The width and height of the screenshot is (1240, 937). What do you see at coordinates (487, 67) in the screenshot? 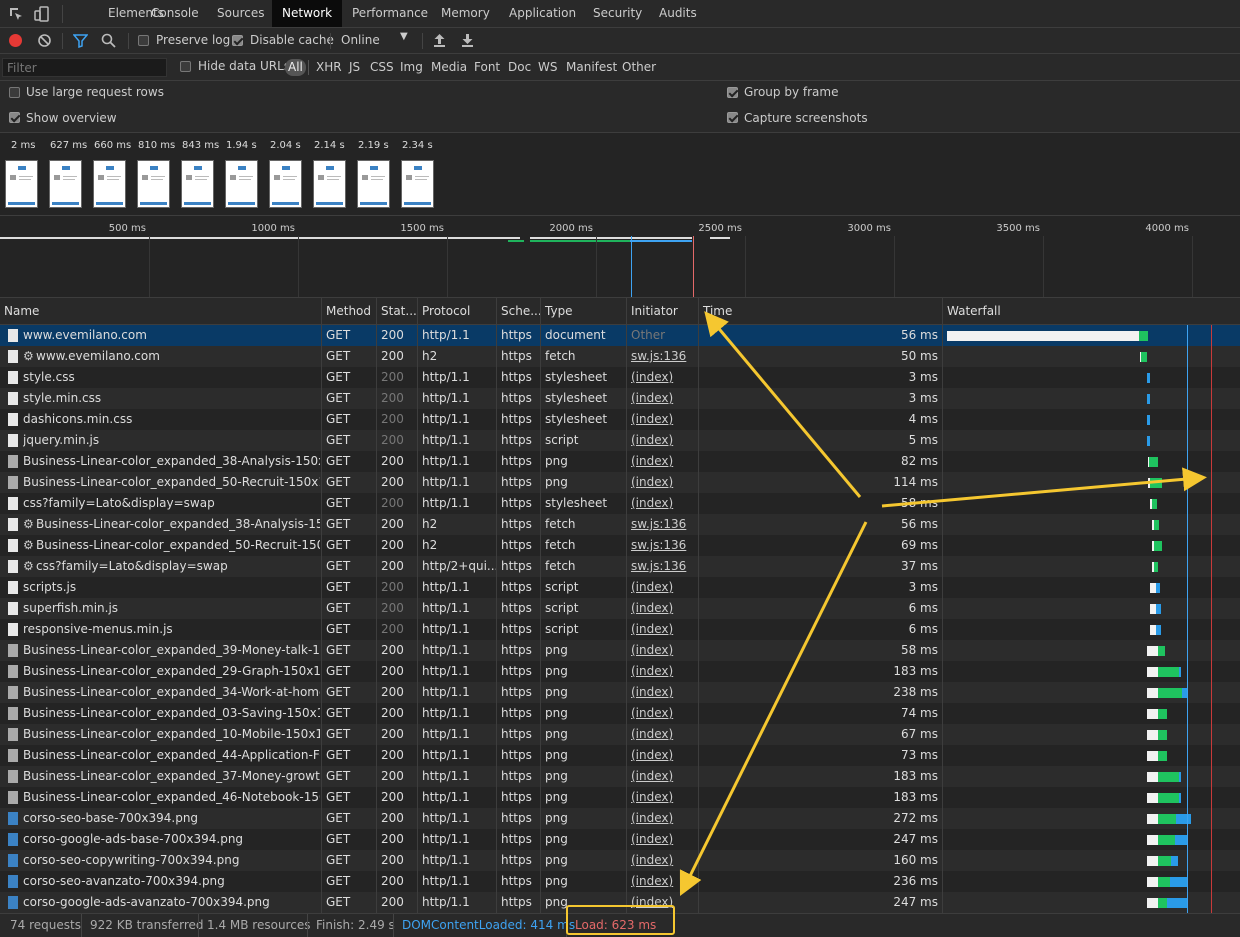
I see `filter-type-font: Font` at bounding box center [487, 67].